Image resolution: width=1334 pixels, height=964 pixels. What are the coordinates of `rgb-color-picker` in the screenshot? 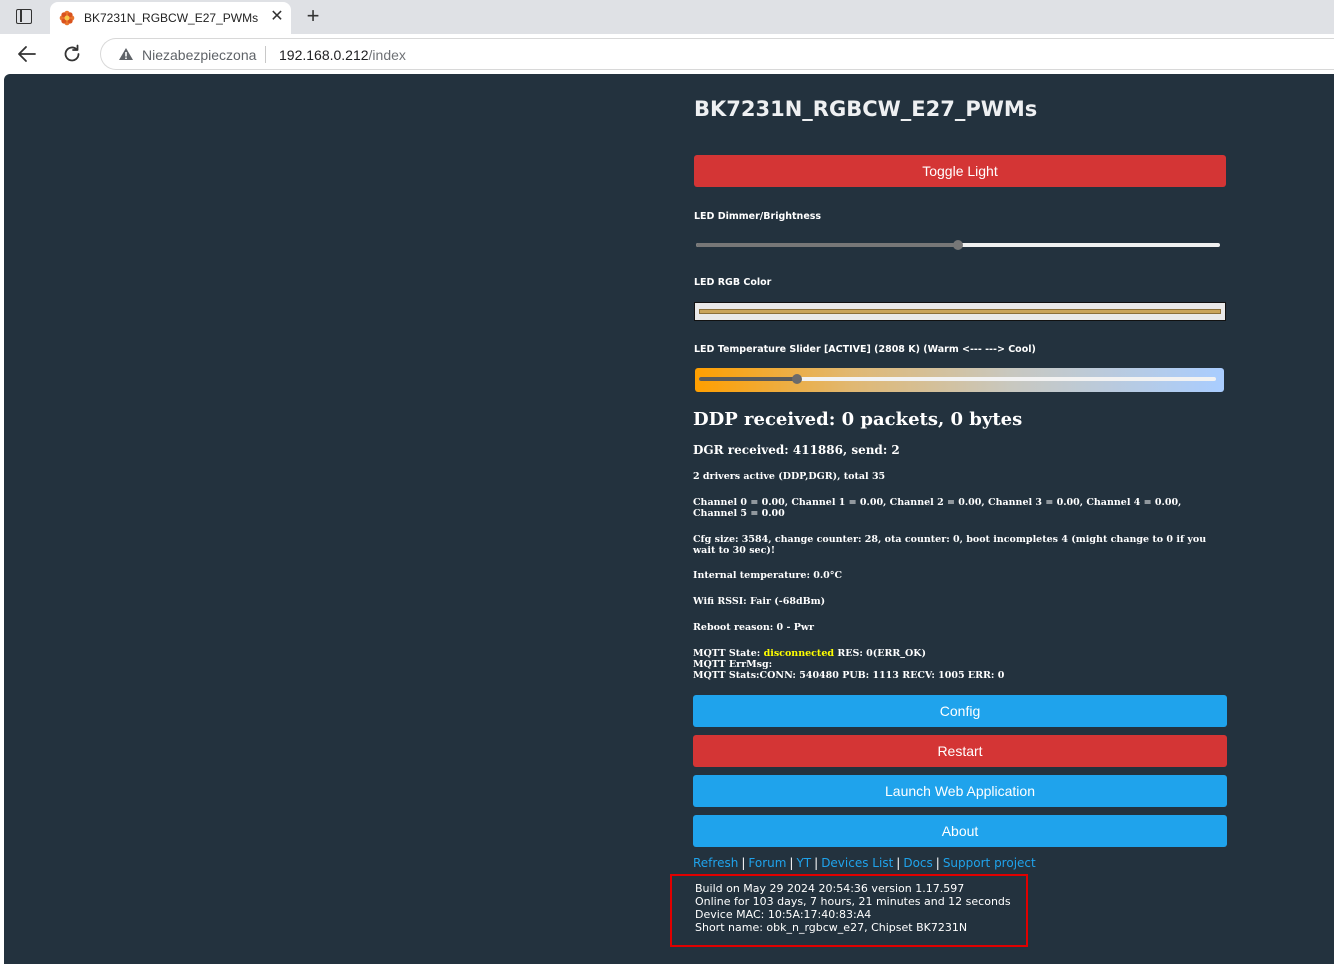 It's located at (960, 311).